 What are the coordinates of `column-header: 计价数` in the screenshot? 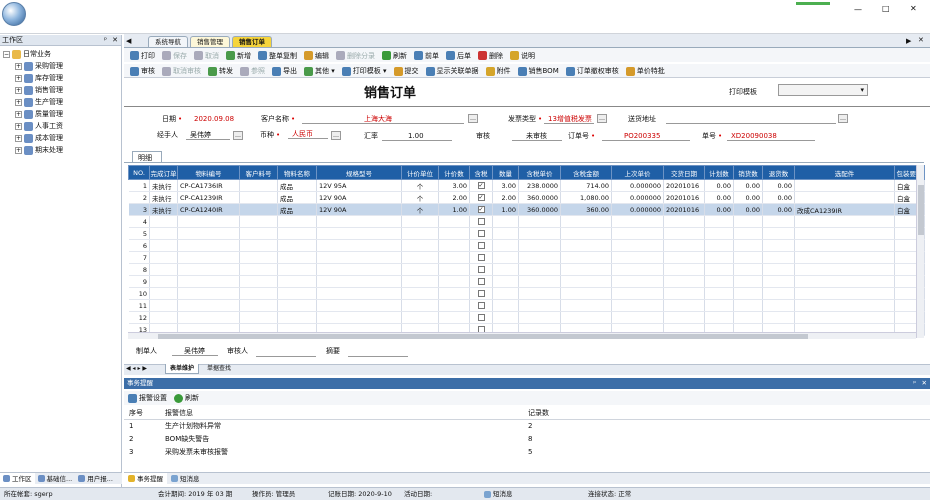 It's located at (454, 172).